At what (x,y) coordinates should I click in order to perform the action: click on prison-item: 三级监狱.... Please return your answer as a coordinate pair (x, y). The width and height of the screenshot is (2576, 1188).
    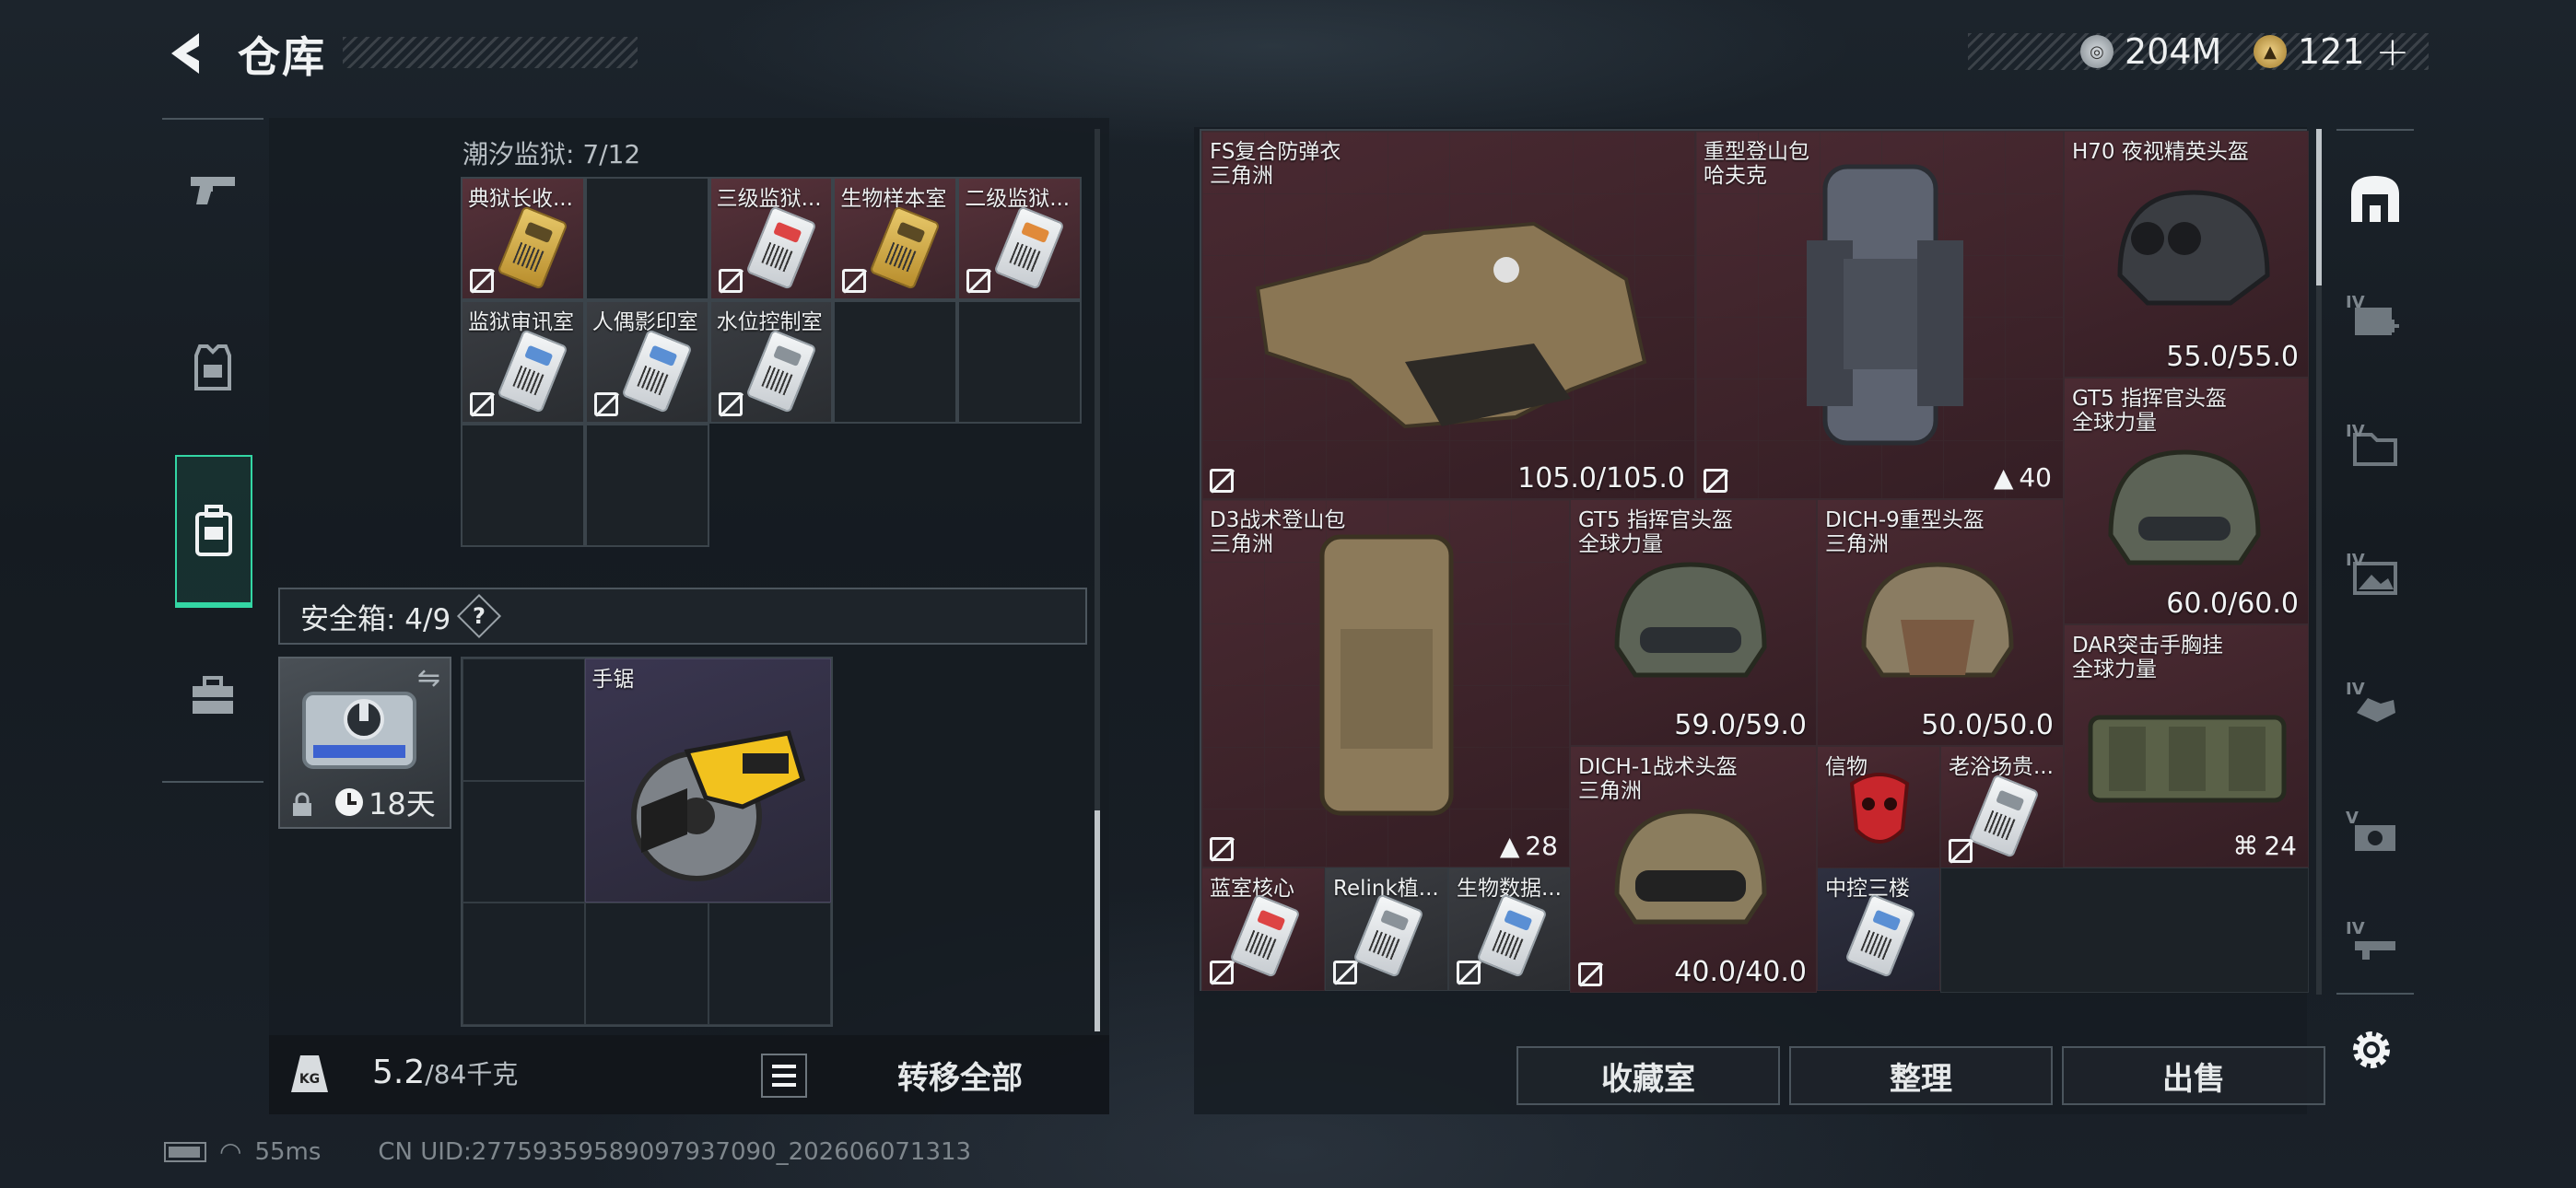
    Looking at the image, I should click on (771, 239).